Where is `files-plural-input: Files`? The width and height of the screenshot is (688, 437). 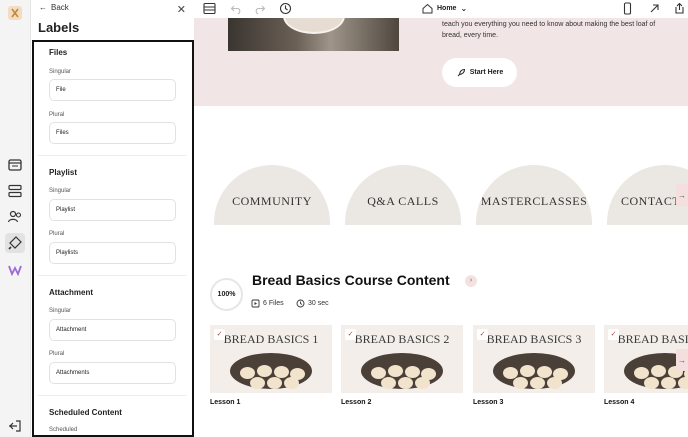
files-plural-input: Files is located at coordinates (112, 133).